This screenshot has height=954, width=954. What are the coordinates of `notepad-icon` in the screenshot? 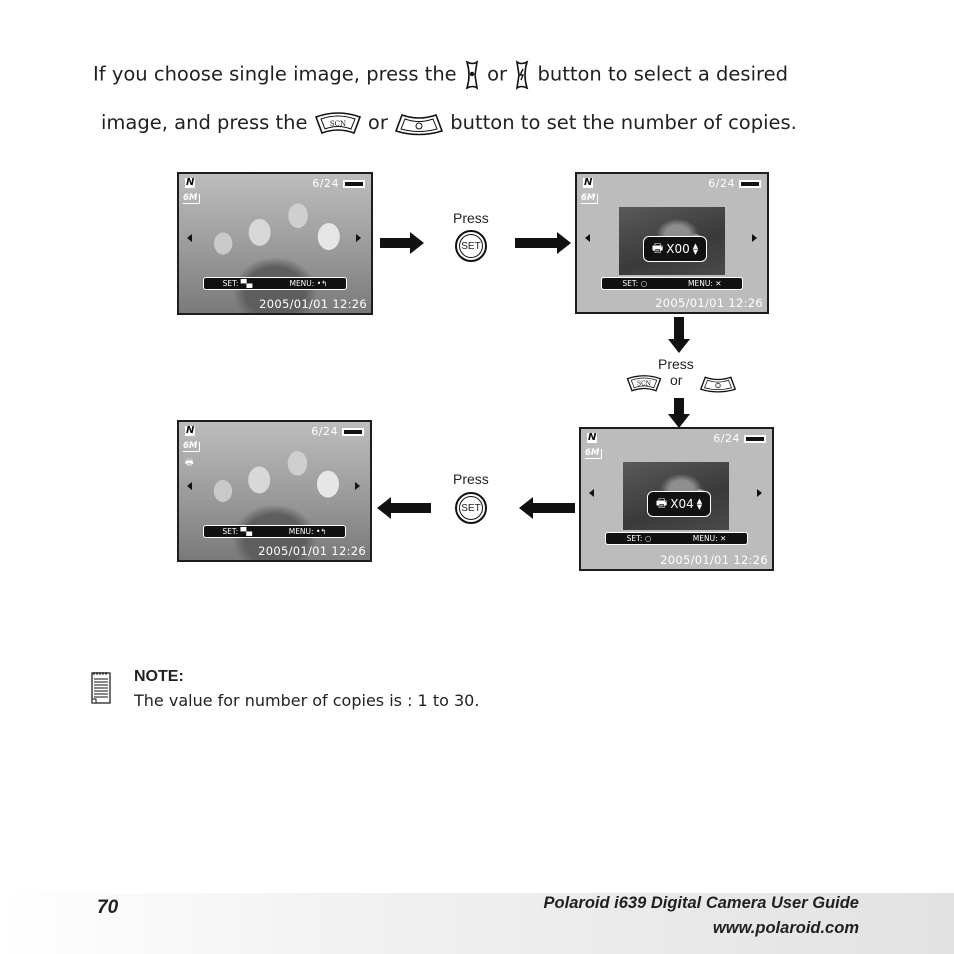 It's located at (101, 688).